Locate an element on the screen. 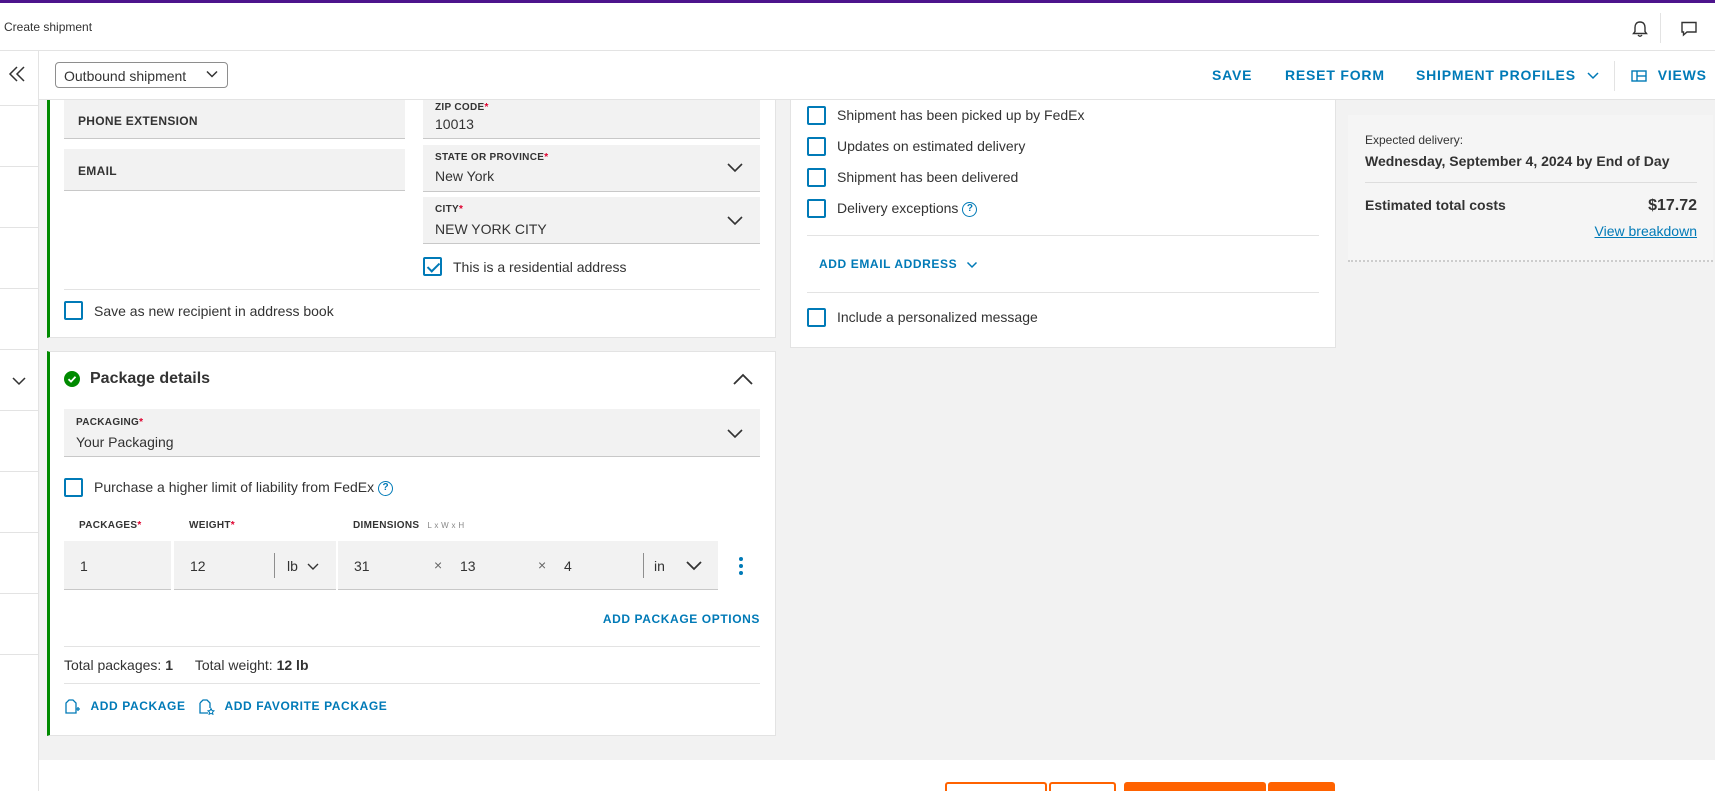 This screenshot has height=791, width=1715. app-header: Create shipment is located at coordinates (857, 27).